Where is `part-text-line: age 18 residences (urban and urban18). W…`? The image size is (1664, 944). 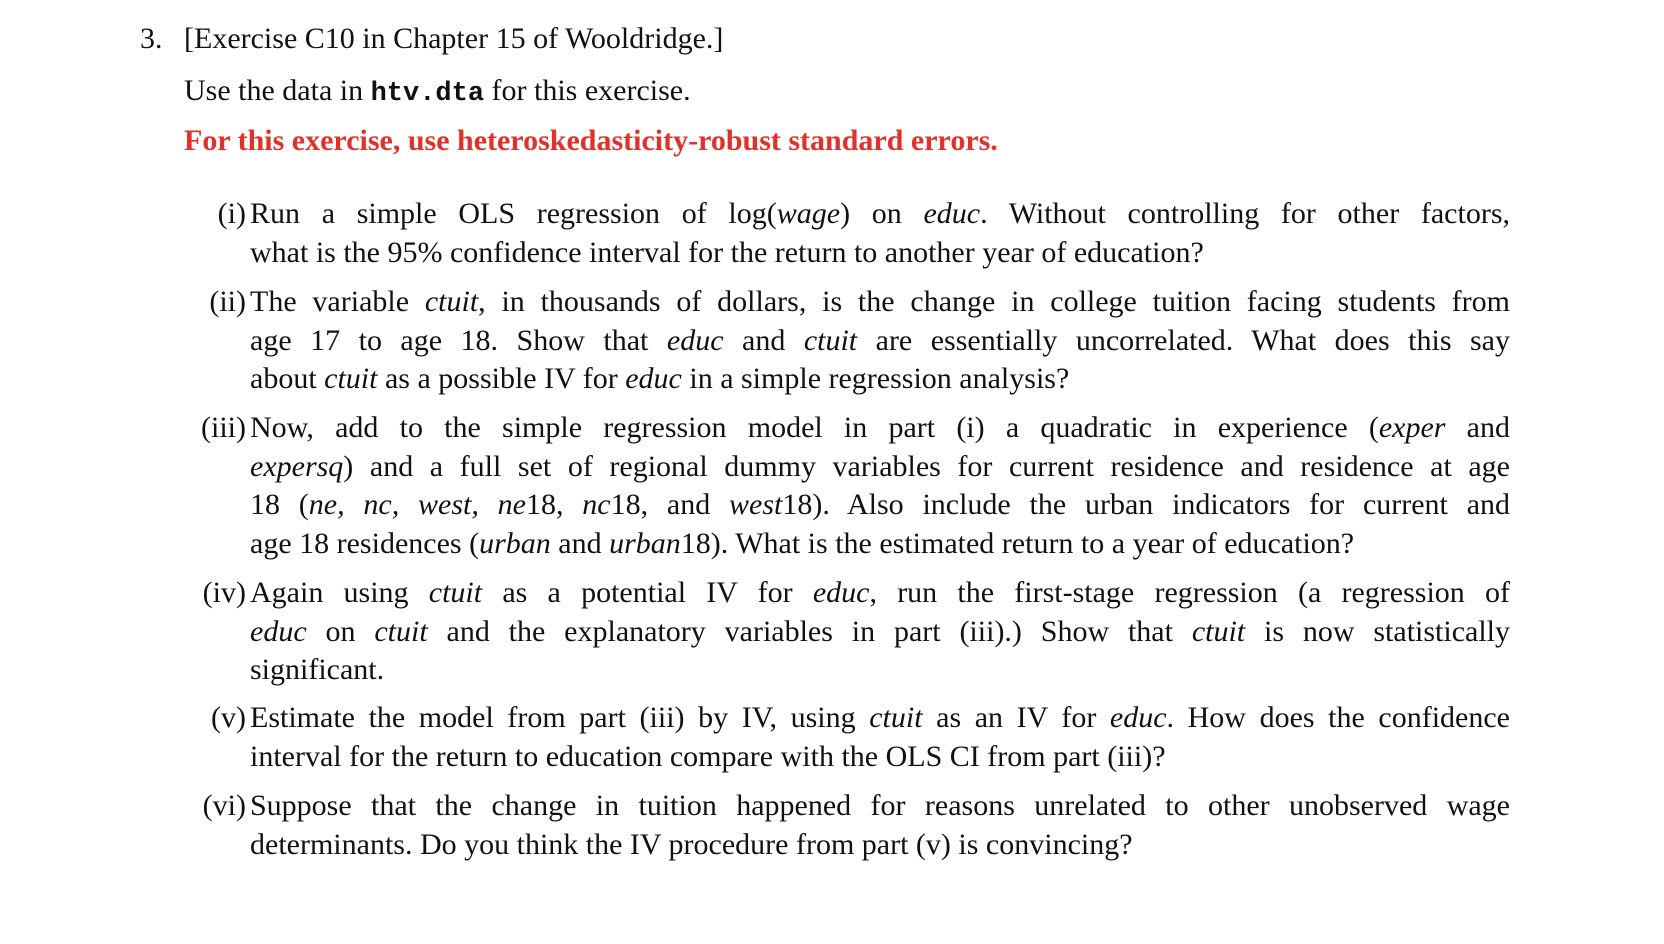
part-text-line: age 18 residences (urban and urban18). W… is located at coordinates (880, 544).